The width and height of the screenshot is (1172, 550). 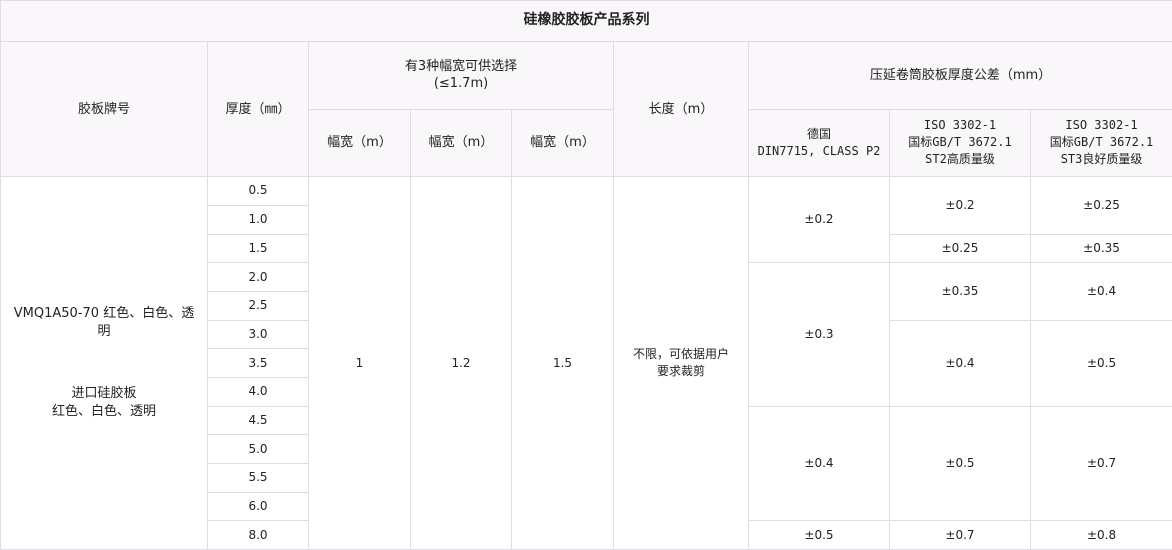 I want to click on st2-tolerance: ±0.7, so click(x=960, y=535).